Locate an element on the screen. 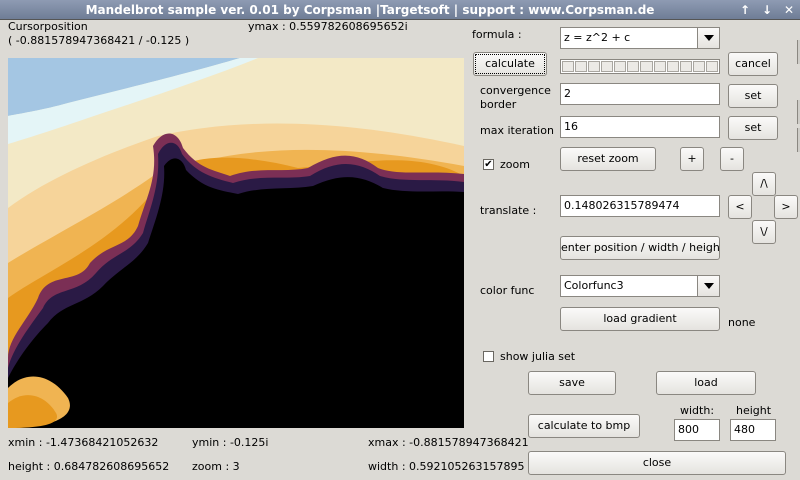  move-right-label: > is located at coordinates (786, 206).